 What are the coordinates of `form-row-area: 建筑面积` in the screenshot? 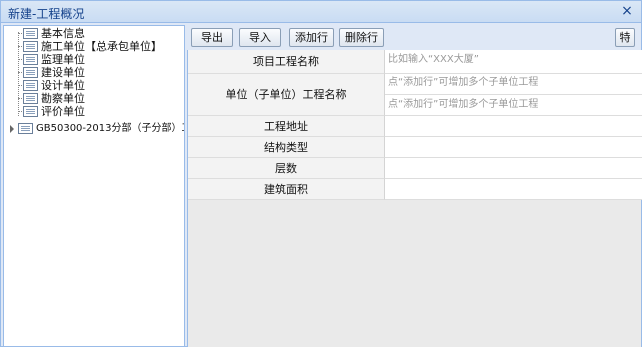 It's located at (415, 189).